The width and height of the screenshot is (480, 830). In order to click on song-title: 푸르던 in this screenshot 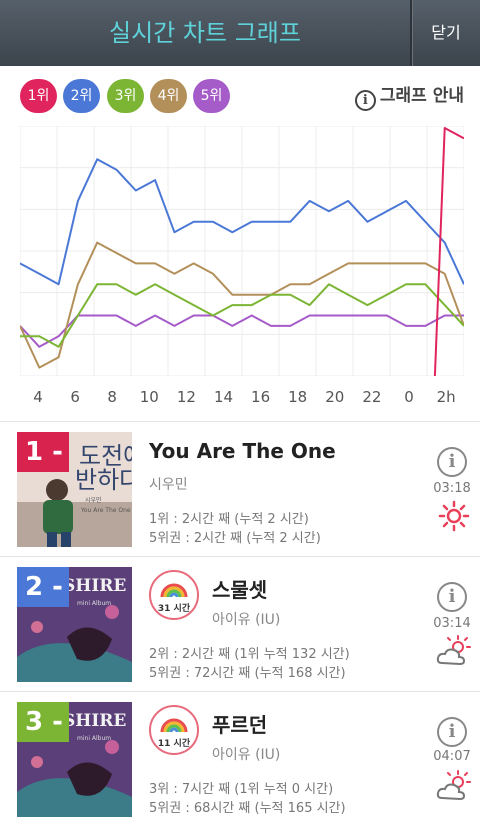, I will do `click(240, 725)`.